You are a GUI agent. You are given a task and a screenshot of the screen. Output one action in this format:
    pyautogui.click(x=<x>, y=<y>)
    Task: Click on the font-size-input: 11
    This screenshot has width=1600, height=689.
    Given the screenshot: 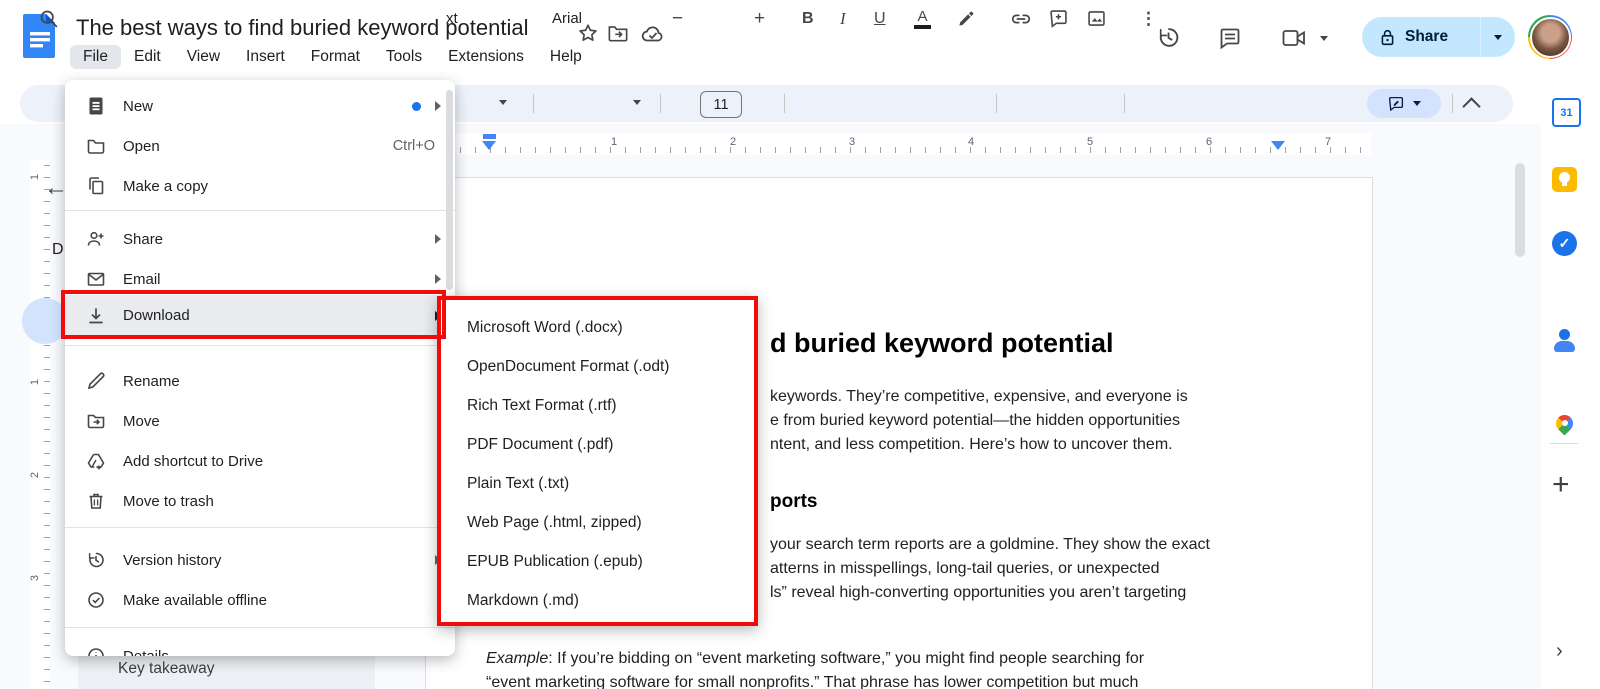 What is the action you would take?
    pyautogui.click(x=721, y=104)
    